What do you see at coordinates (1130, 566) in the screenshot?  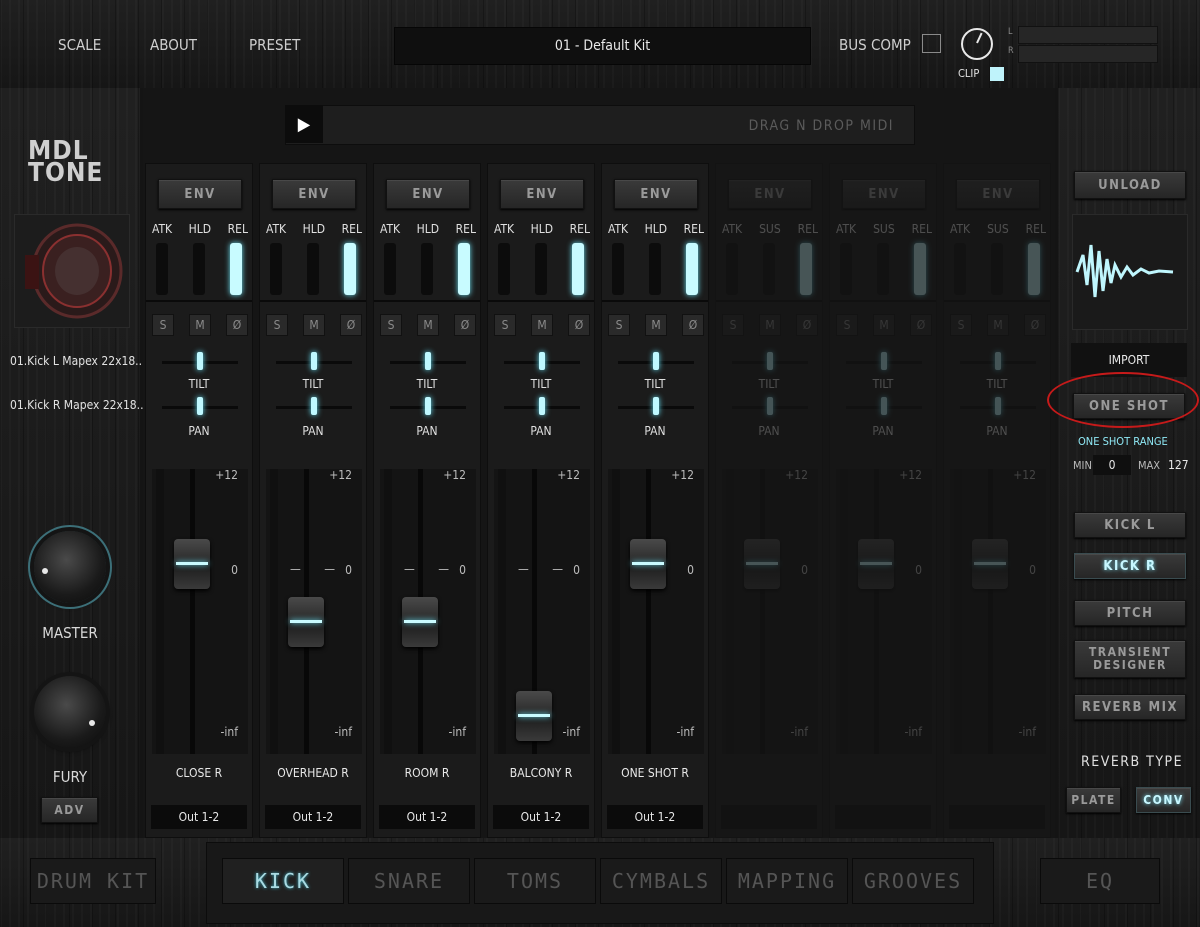 I see `kick-r-button: KICK R` at bounding box center [1130, 566].